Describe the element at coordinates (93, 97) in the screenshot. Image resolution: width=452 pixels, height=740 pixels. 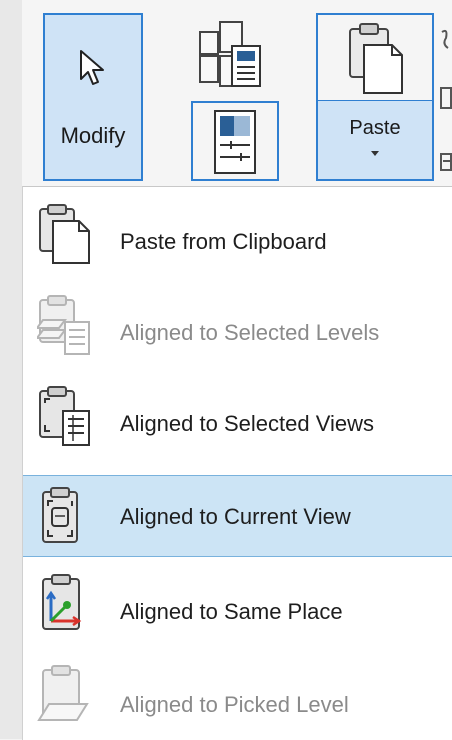
I see `modify-button: Modify` at that location.